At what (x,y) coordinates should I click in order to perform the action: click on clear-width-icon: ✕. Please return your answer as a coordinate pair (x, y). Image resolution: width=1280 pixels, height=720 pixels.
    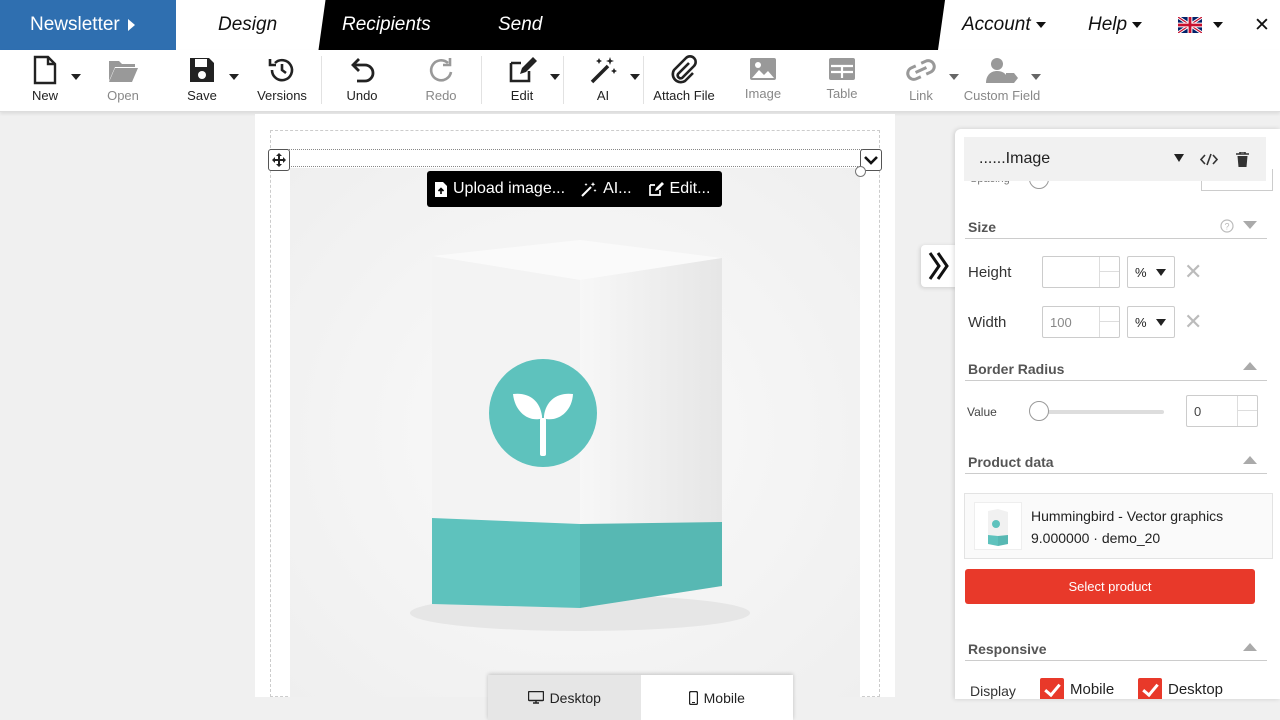
    Looking at the image, I should click on (1193, 322).